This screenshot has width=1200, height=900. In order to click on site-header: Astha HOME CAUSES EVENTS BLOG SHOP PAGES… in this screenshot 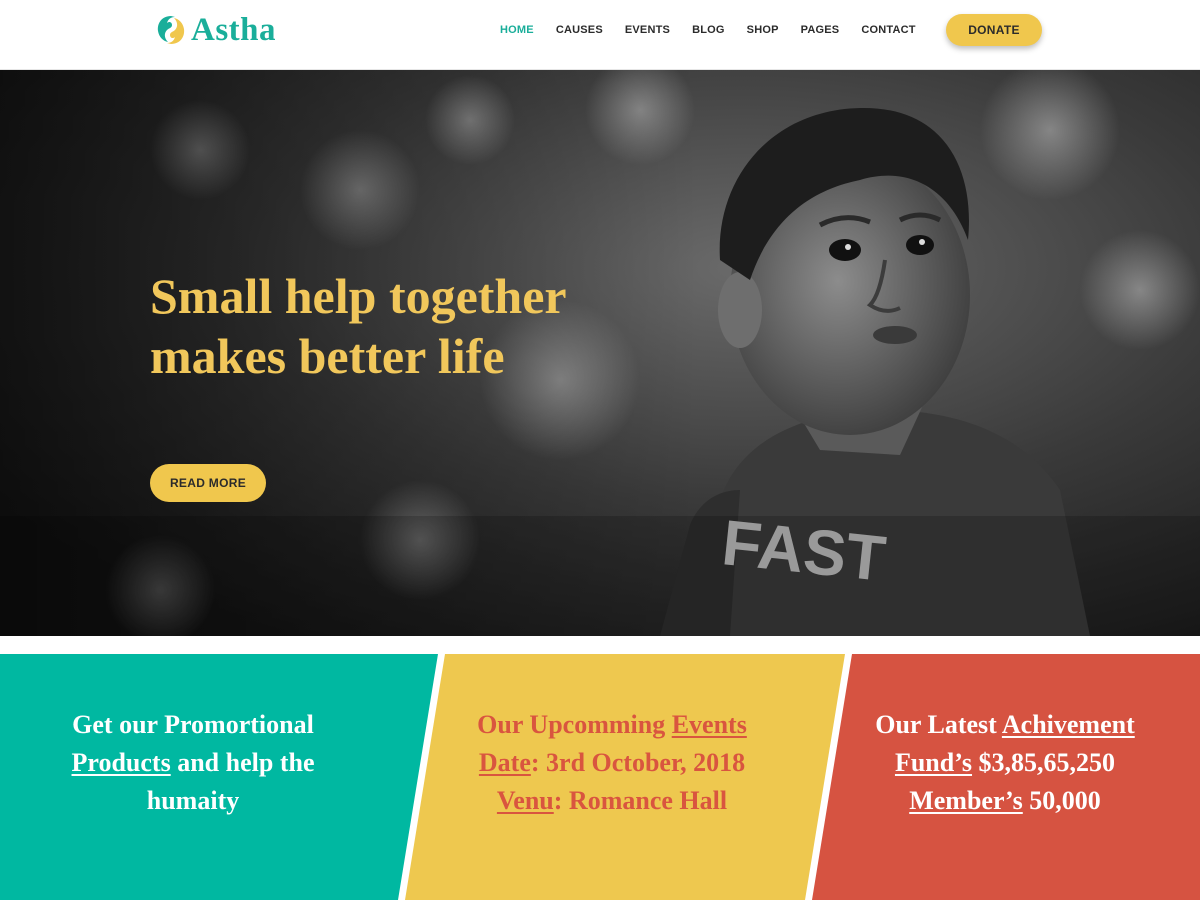, I will do `click(600, 35)`.